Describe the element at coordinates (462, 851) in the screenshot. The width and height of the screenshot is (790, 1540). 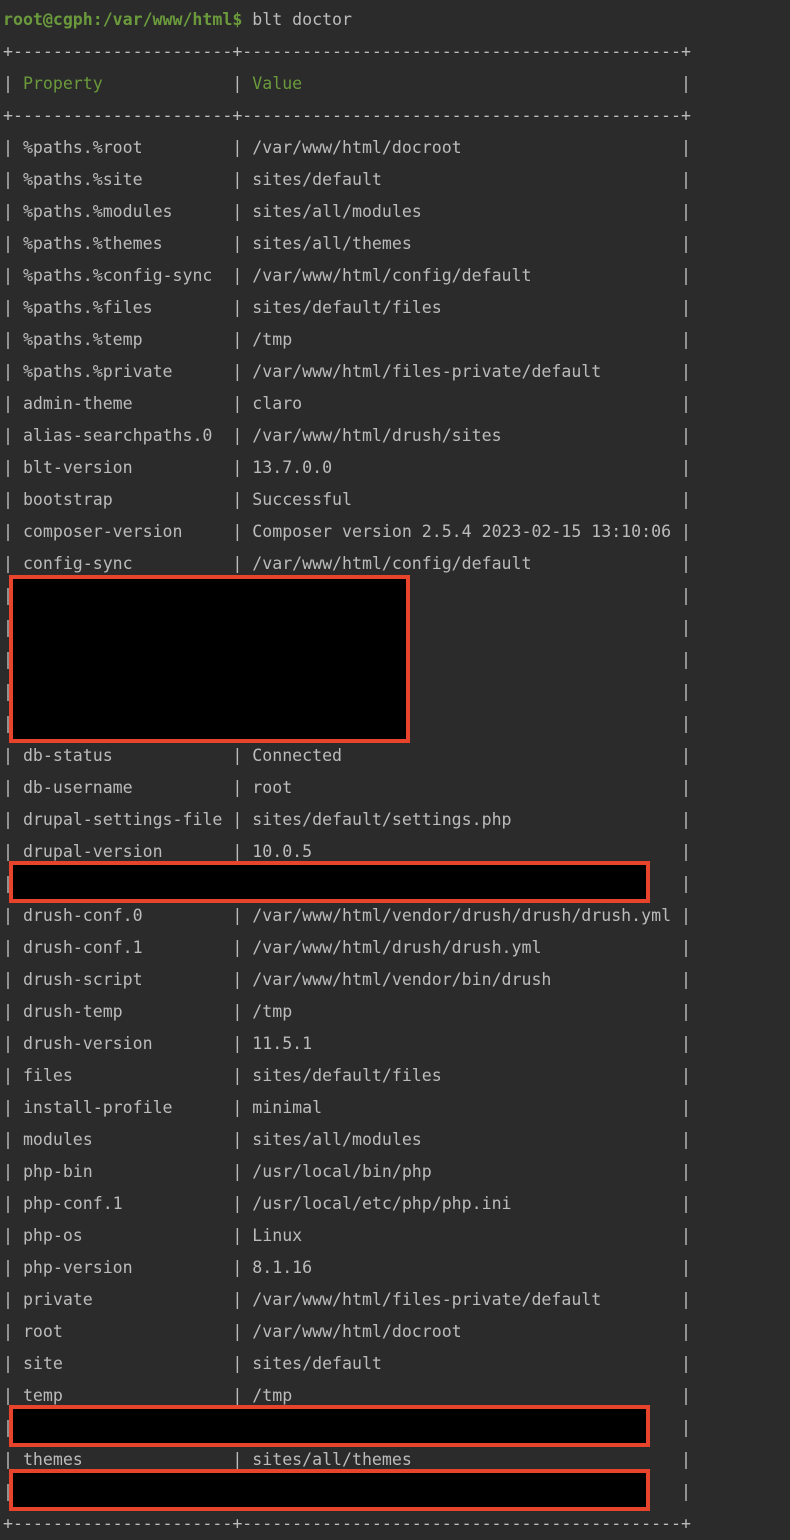
I see `value-cell: 10.0.5` at that location.